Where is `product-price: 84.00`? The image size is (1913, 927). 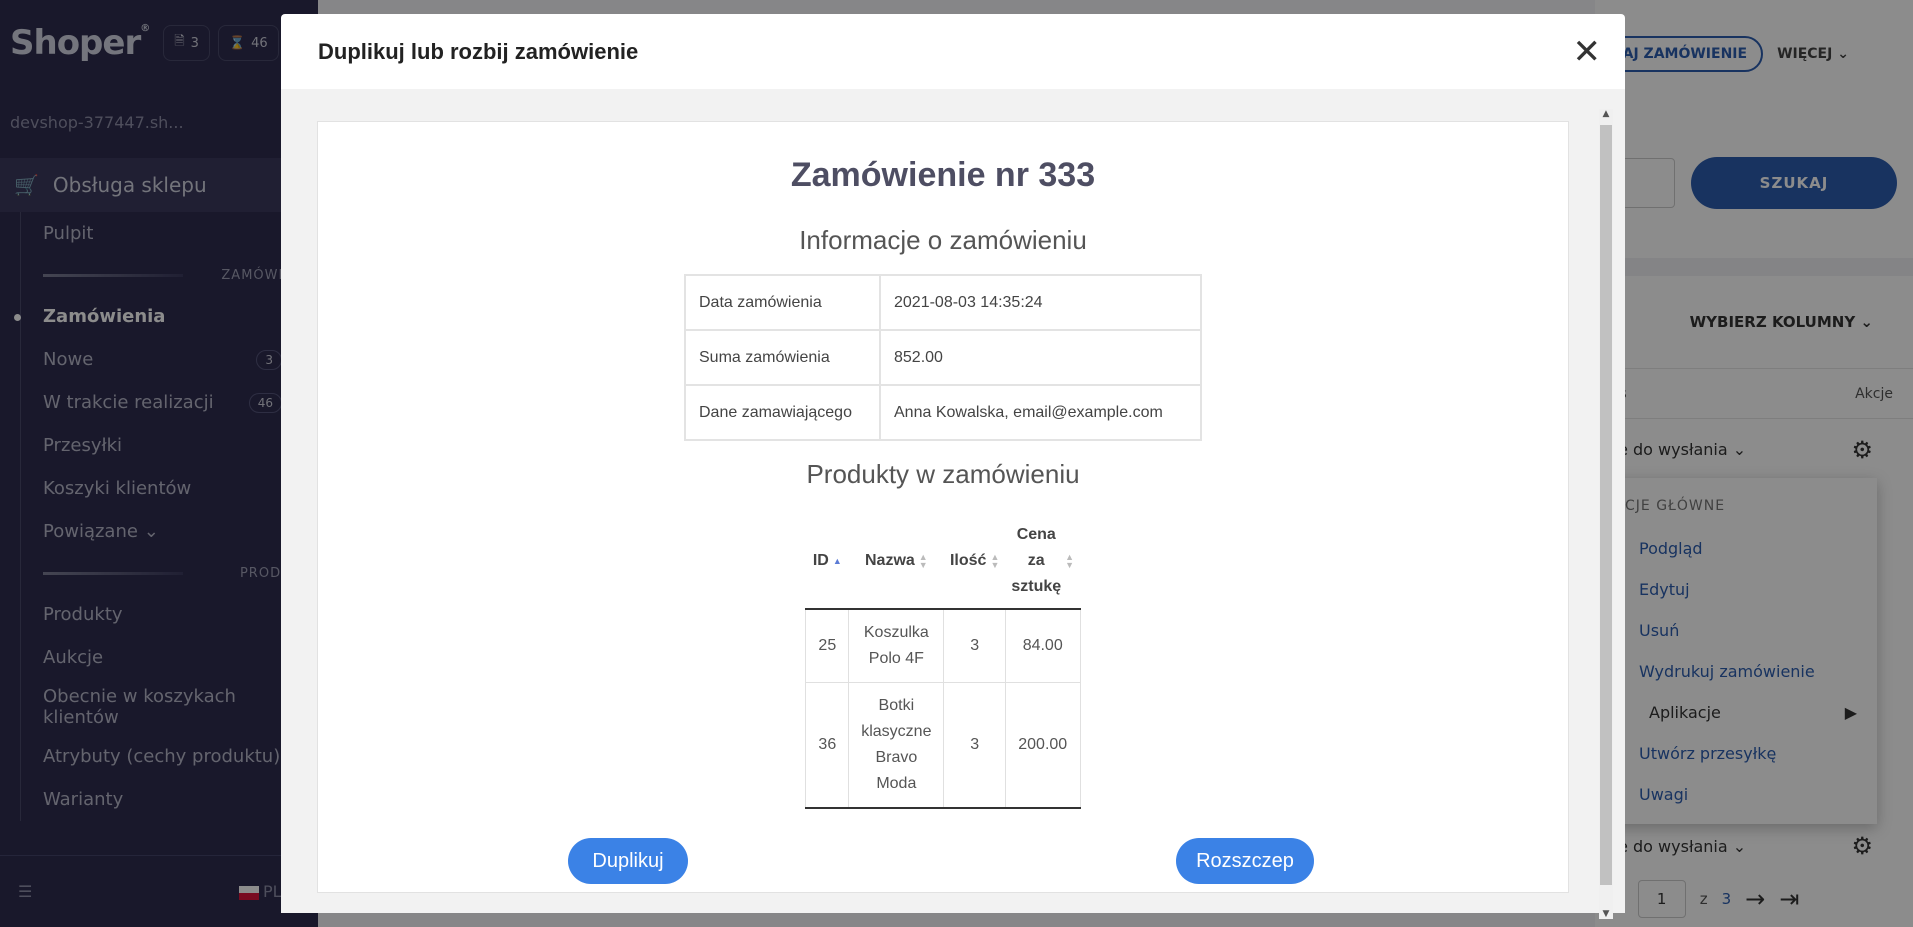
product-price: 84.00 is located at coordinates (1042, 645).